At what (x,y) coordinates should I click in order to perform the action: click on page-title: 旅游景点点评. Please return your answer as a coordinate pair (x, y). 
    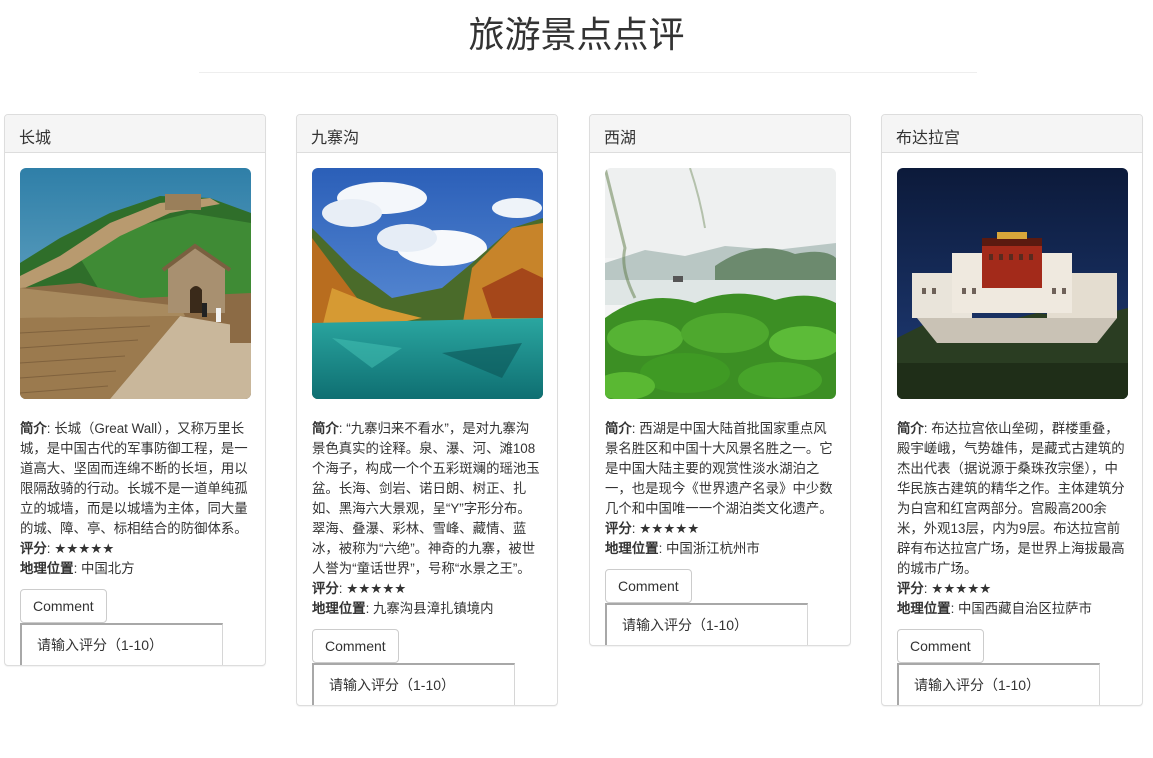
    Looking at the image, I should click on (576, 35).